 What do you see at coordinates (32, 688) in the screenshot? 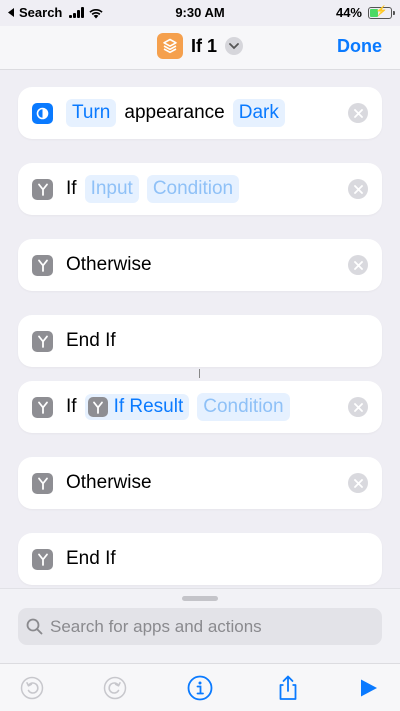
I see `undo-icon` at bounding box center [32, 688].